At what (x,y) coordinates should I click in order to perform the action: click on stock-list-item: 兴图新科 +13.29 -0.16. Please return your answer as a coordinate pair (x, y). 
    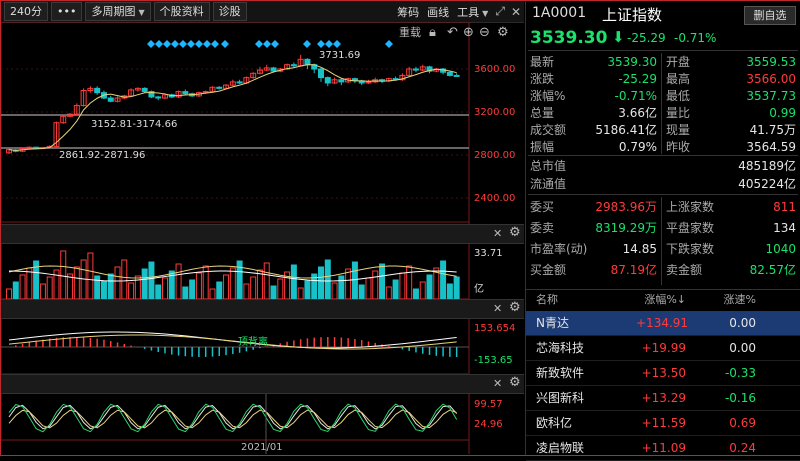
    Looking at the image, I should click on (663, 398).